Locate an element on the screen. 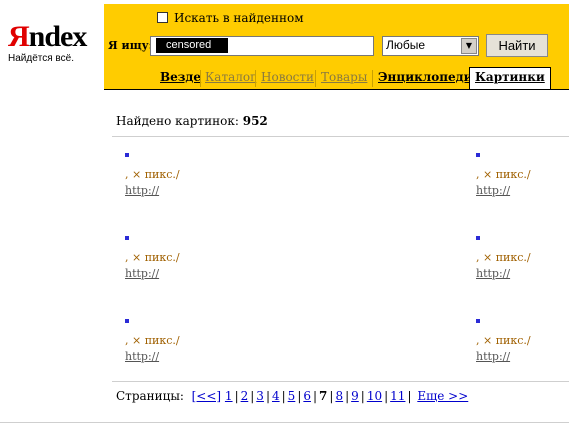 The height and width of the screenshot is (429, 569). page-link-5: 5 is located at coordinates (292, 396).